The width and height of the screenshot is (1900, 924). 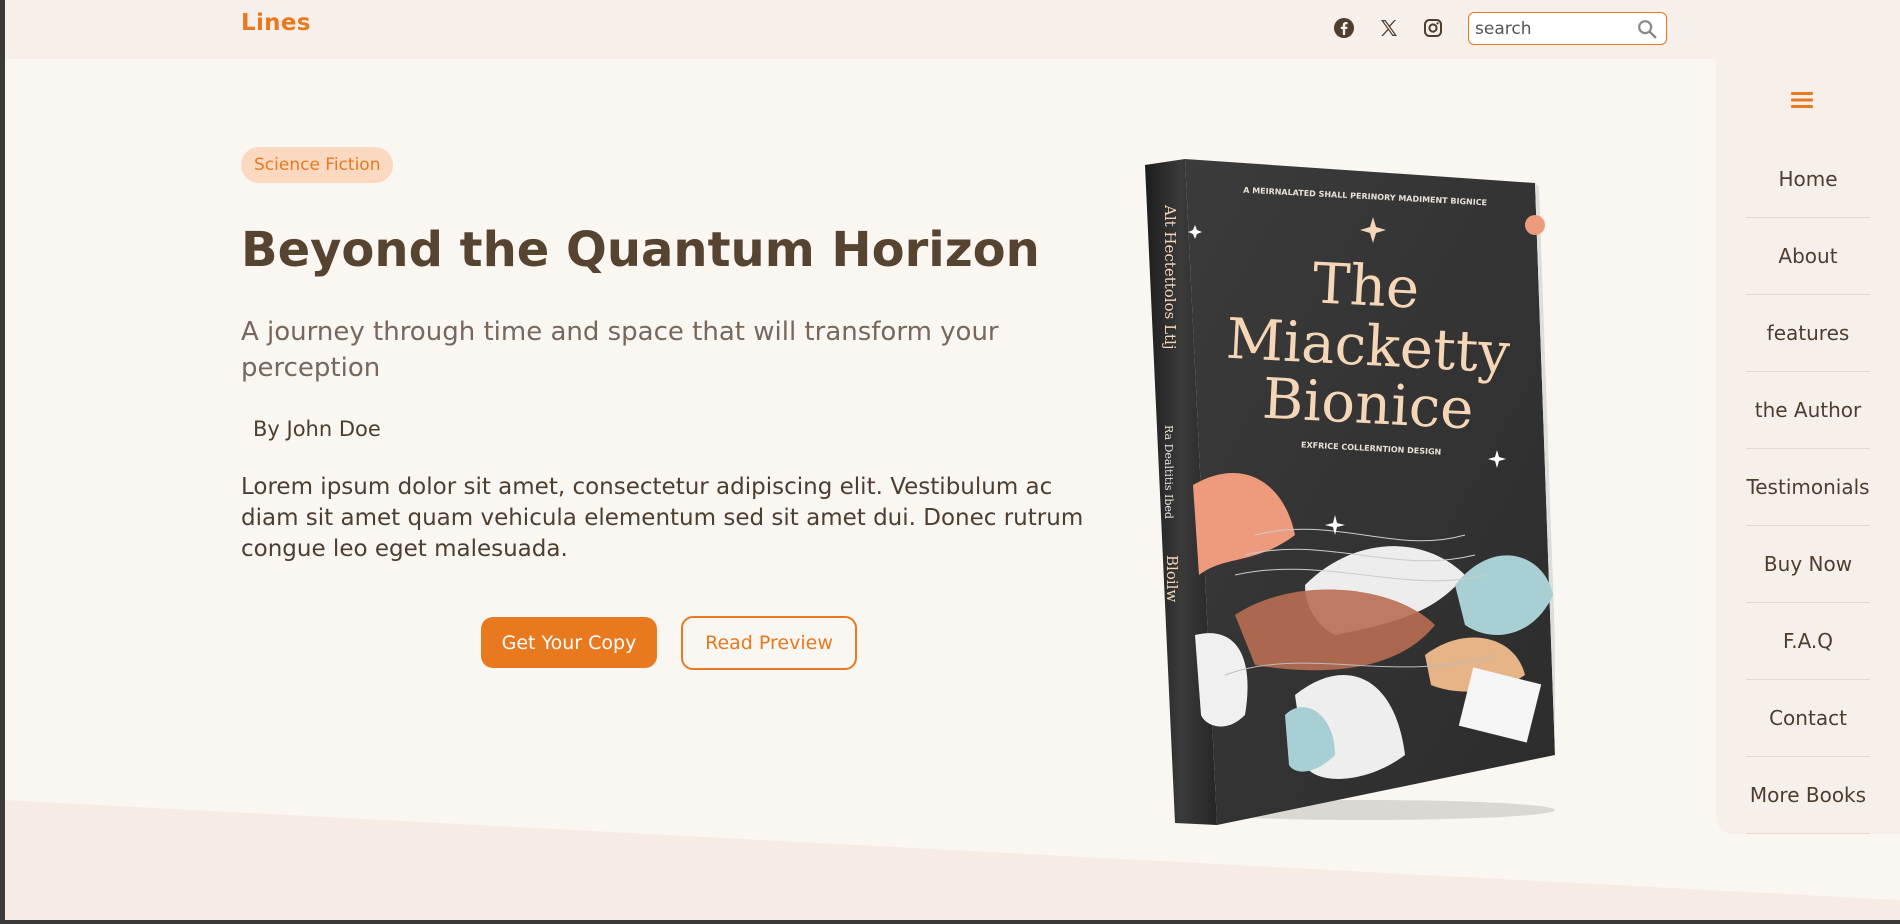 What do you see at coordinates (1808, 487) in the screenshot?
I see `nav-item-testimonials: Testimonials` at bounding box center [1808, 487].